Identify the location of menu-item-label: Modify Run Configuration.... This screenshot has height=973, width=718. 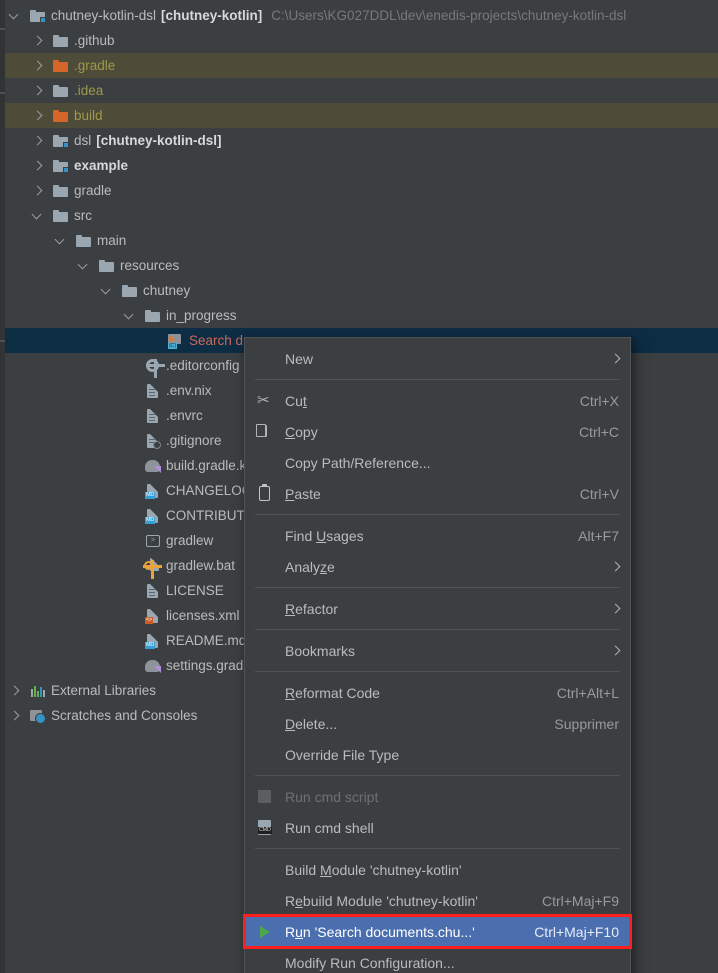
(370, 962).